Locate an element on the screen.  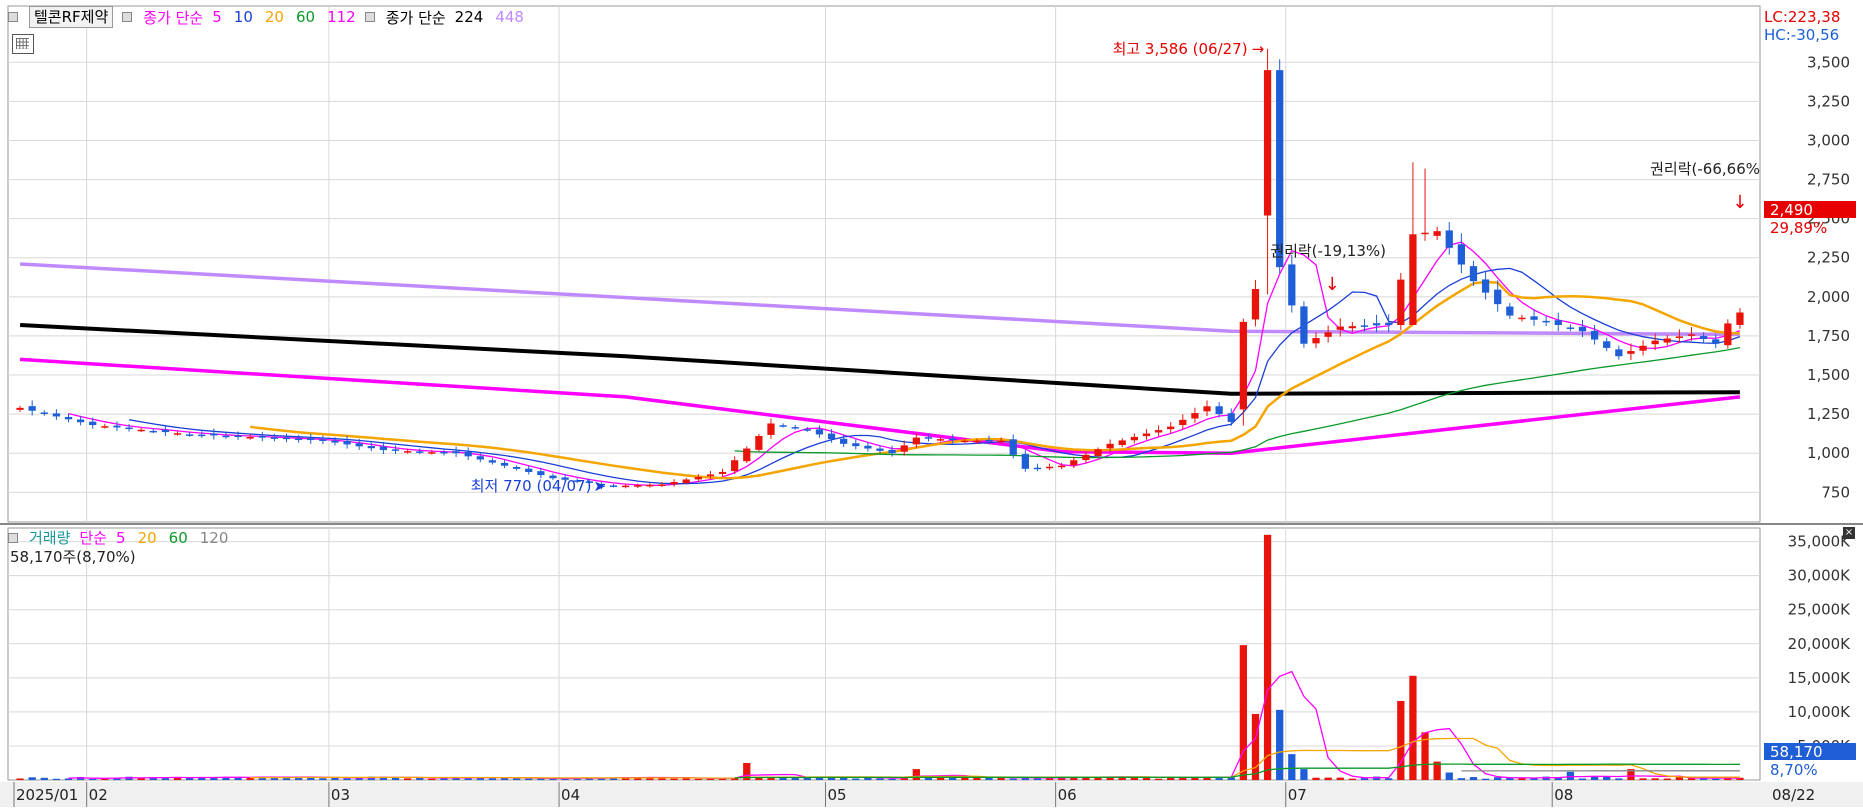
stock-name: 텔콘RF제약 is located at coordinates (71, 17).